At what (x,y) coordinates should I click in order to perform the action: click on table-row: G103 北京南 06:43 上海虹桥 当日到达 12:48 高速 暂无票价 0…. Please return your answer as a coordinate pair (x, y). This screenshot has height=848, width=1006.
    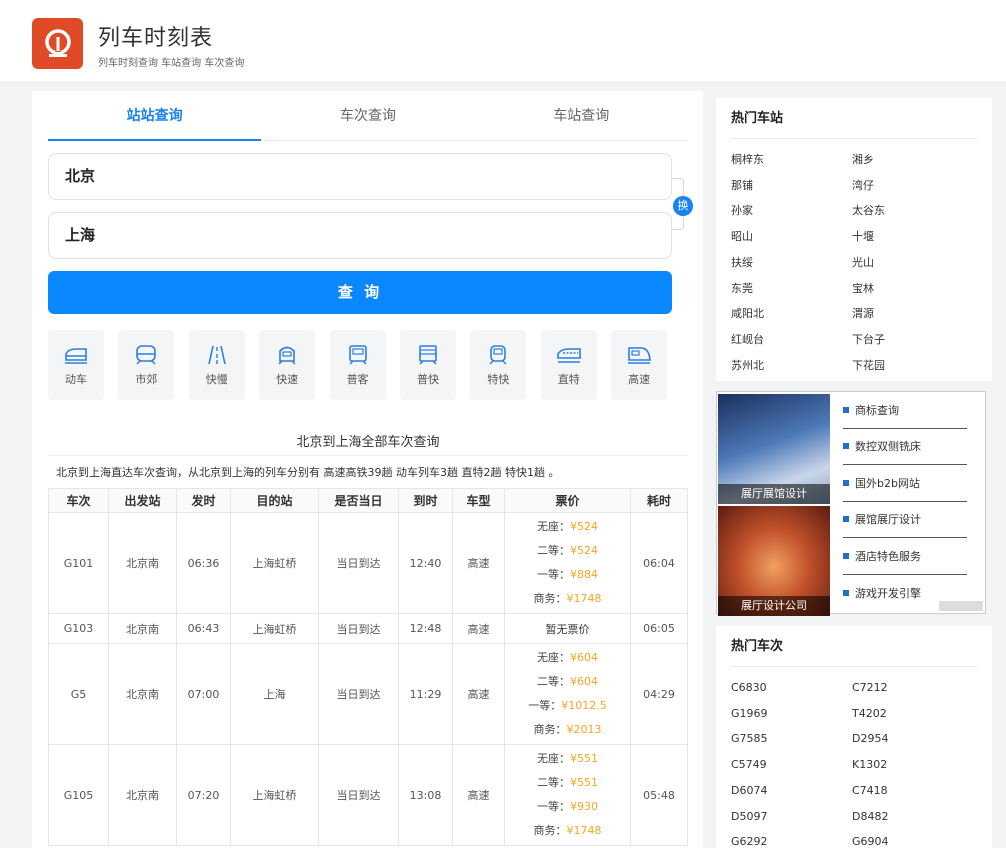
    Looking at the image, I should click on (368, 628).